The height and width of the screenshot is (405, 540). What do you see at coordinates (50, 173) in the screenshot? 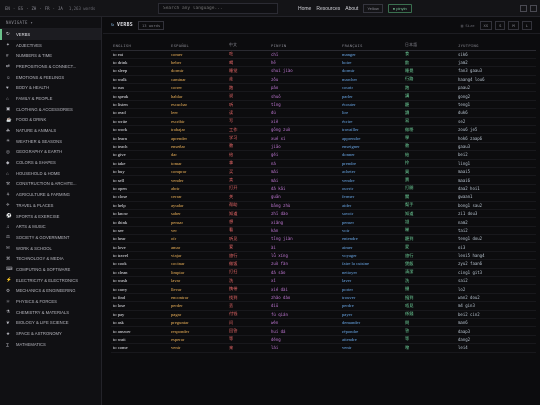
I see `sidebar-item-household-home: ⌂ HOUSEHOLD & HOME` at bounding box center [50, 173].